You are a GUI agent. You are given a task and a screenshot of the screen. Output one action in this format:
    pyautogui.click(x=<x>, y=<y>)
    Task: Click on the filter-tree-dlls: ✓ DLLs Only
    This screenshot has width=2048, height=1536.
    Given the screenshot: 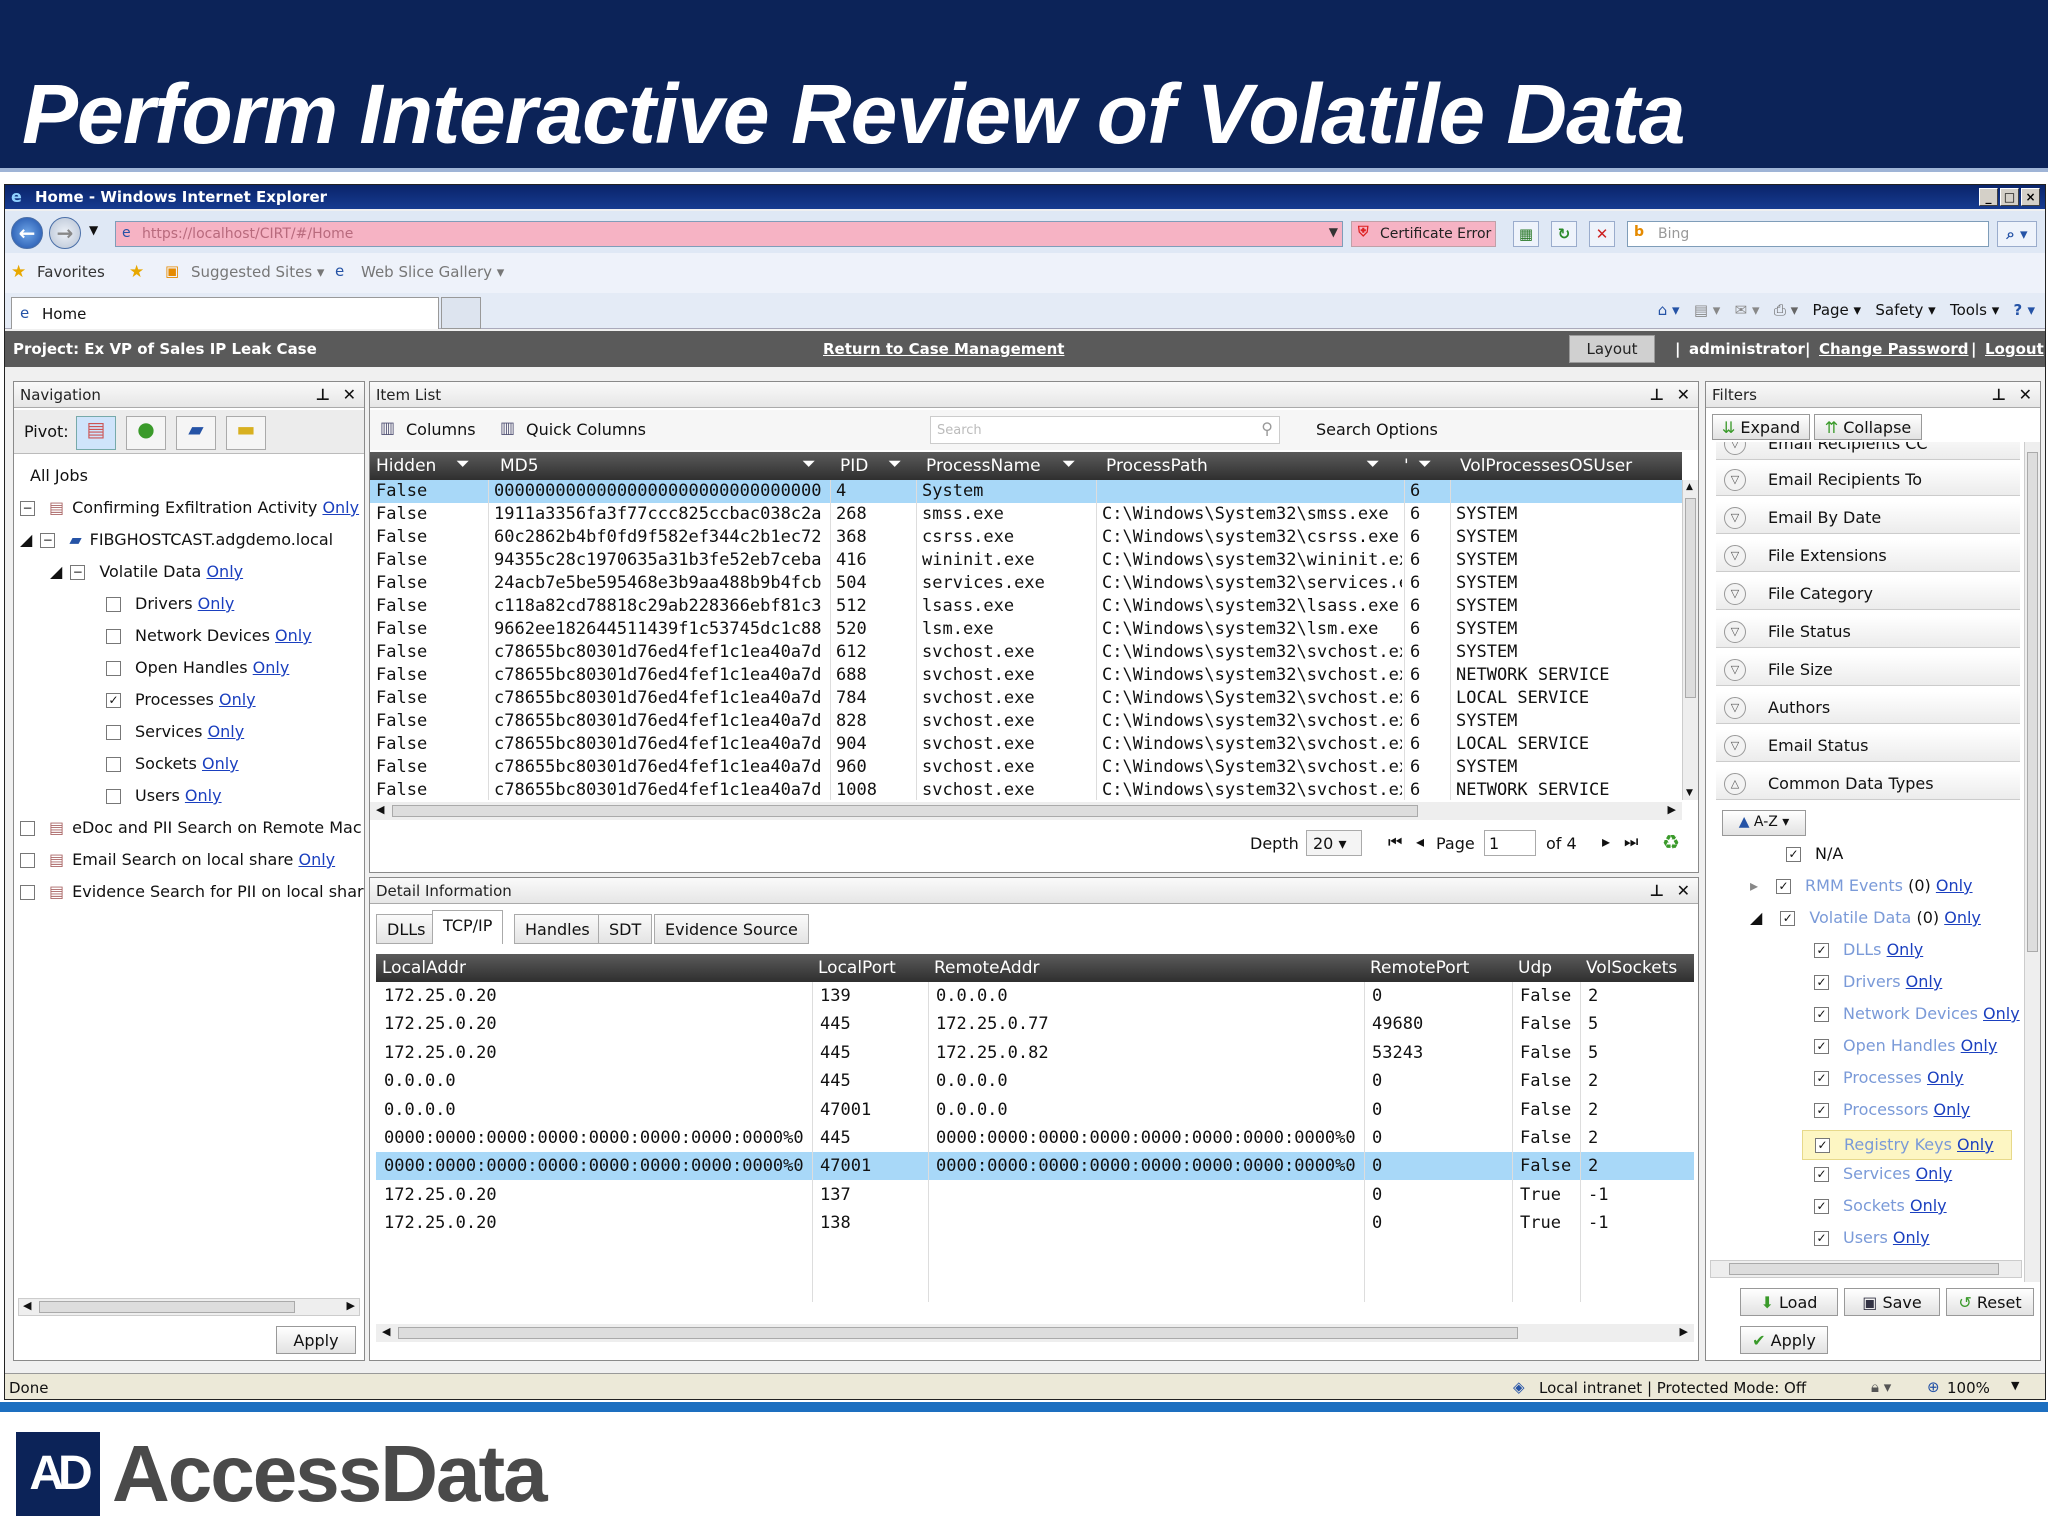 What is the action you would take?
    pyautogui.click(x=1868, y=949)
    